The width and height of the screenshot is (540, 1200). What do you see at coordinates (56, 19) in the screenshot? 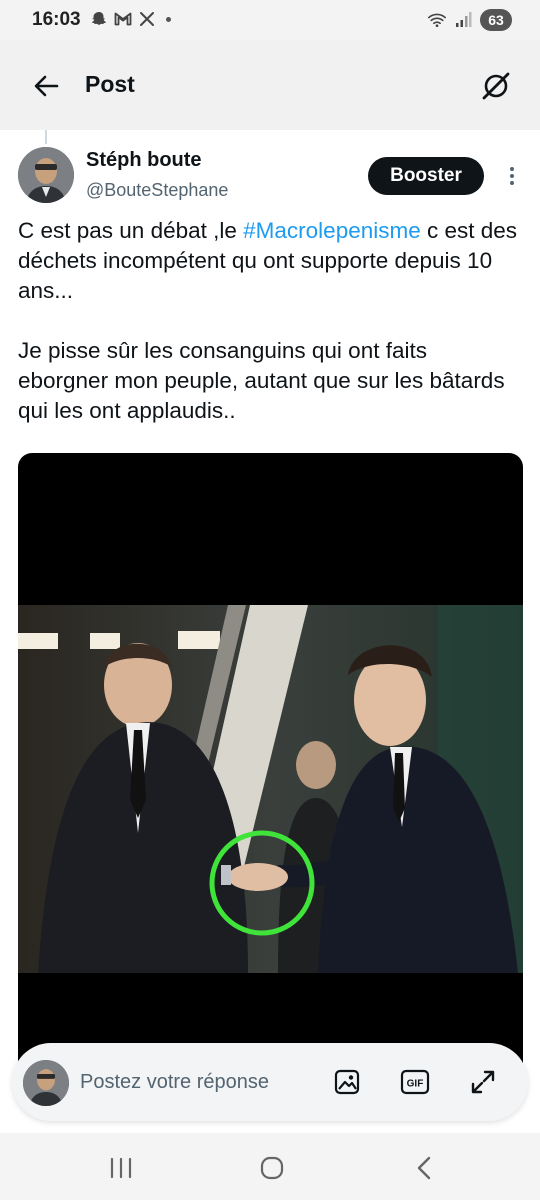
I see `status-time: 16:03` at bounding box center [56, 19].